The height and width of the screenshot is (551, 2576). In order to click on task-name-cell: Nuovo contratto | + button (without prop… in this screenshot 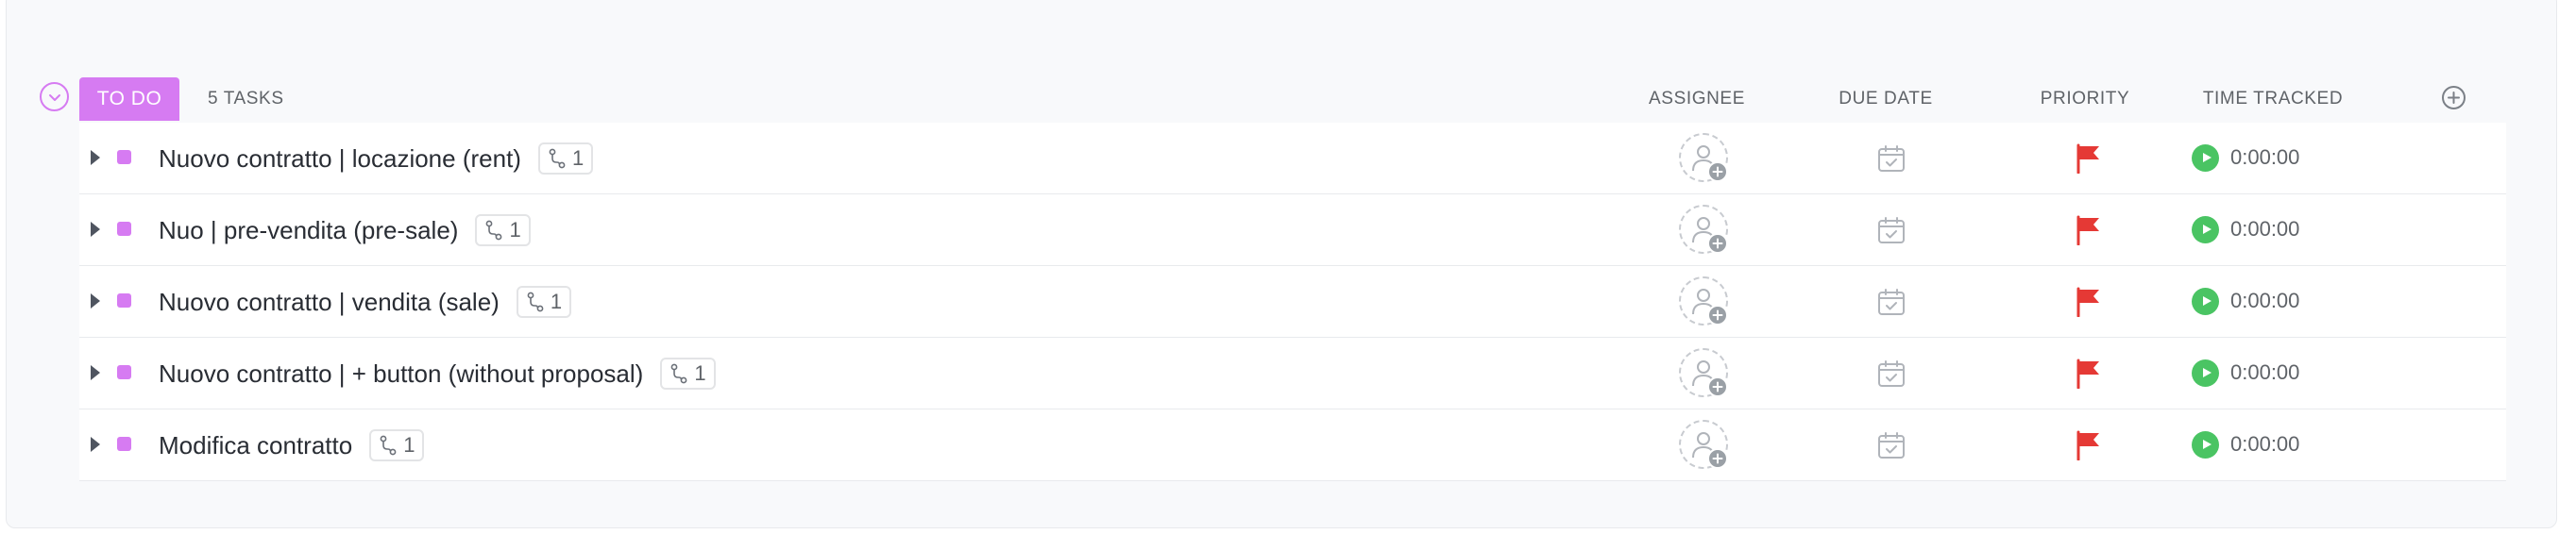, I will do `click(437, 374)`.